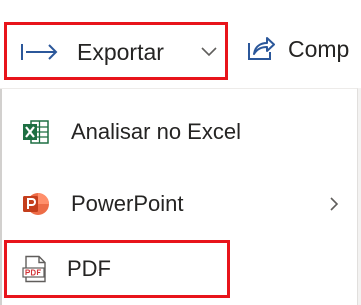 The height and width of the screenshot is (305, 361). What do you see at coordinates (319, 49) in the screenshot?
I see `share-label: Comp` at bounding box center [319, 49].